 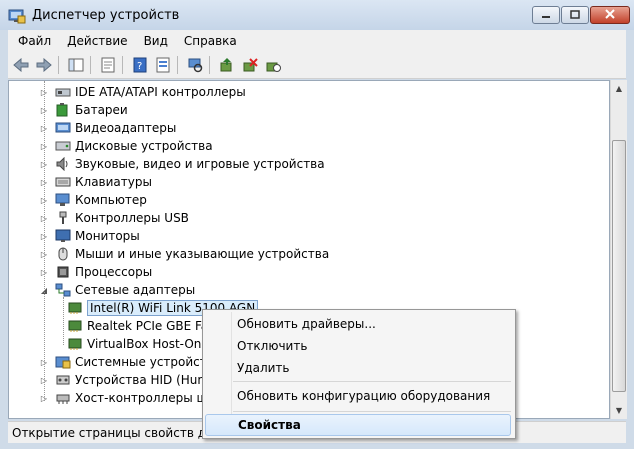 I want to click on tree-item-label: Контроллеры USB, so click(x=132, y=218).